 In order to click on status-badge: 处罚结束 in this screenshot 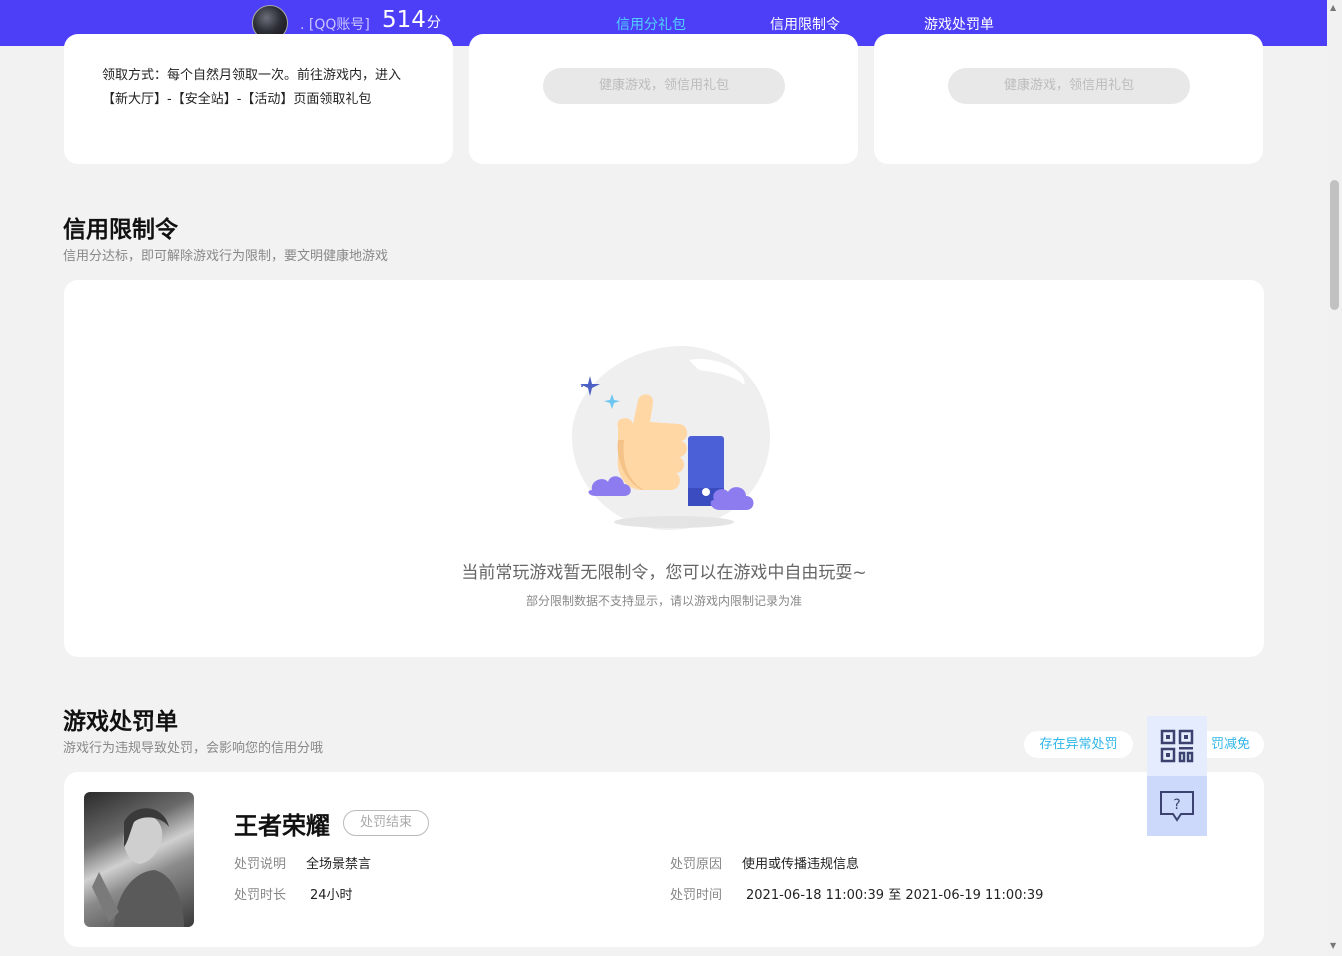, I will do `click(386, 823)`.